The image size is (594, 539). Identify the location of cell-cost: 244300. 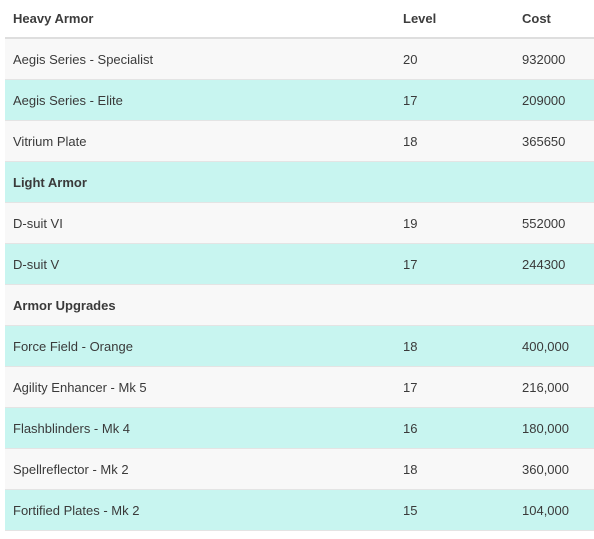
(554, 264).